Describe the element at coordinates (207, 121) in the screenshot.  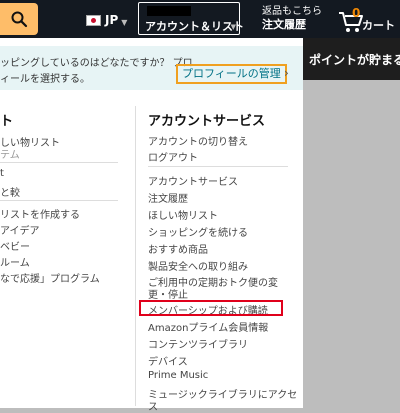
I see `account-services-heading: アカウントサービス` at that location.